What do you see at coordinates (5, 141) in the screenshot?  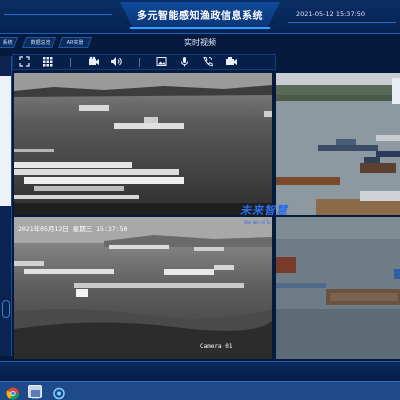 I see `left-panel-list` at bounding box center [5, 141].